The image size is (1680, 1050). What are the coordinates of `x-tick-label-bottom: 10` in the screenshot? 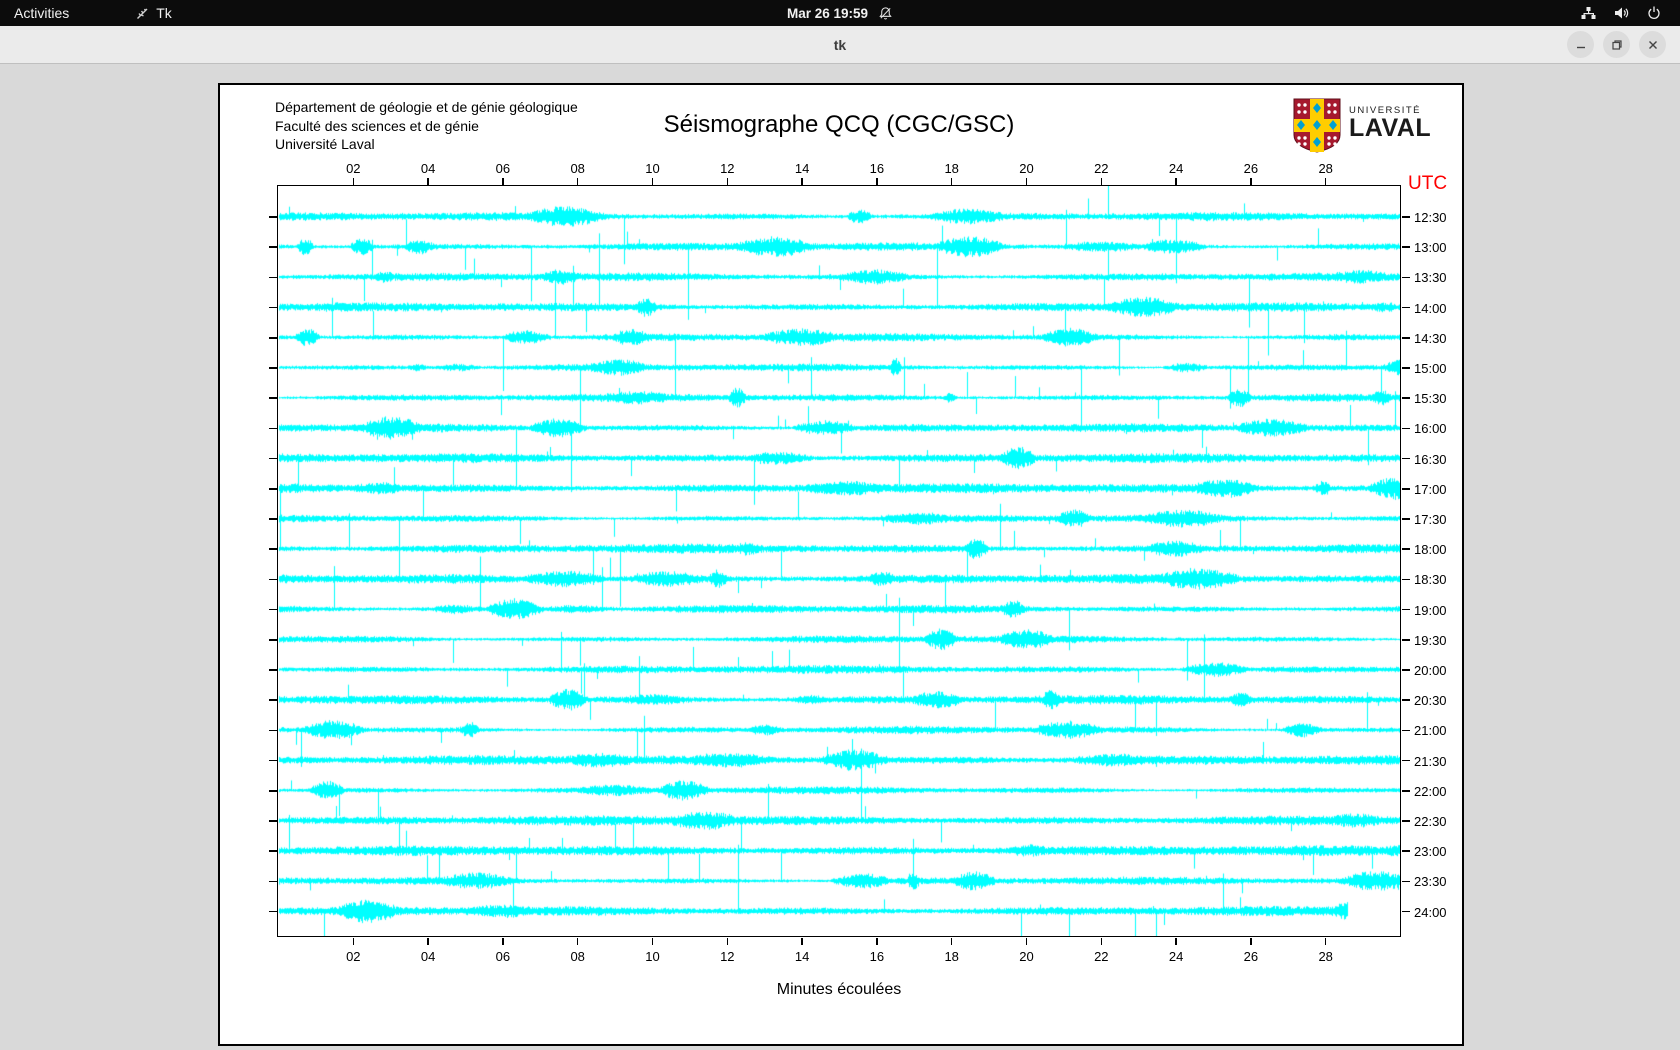 It's located at (652, 956).